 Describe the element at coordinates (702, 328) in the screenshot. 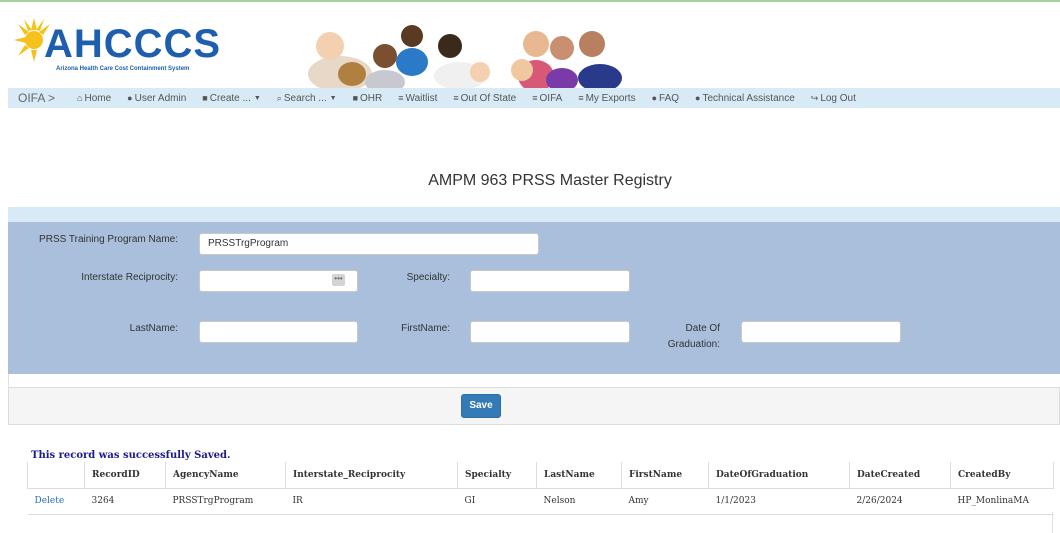

I see `graduation-label-line1: Date Of` at that location.